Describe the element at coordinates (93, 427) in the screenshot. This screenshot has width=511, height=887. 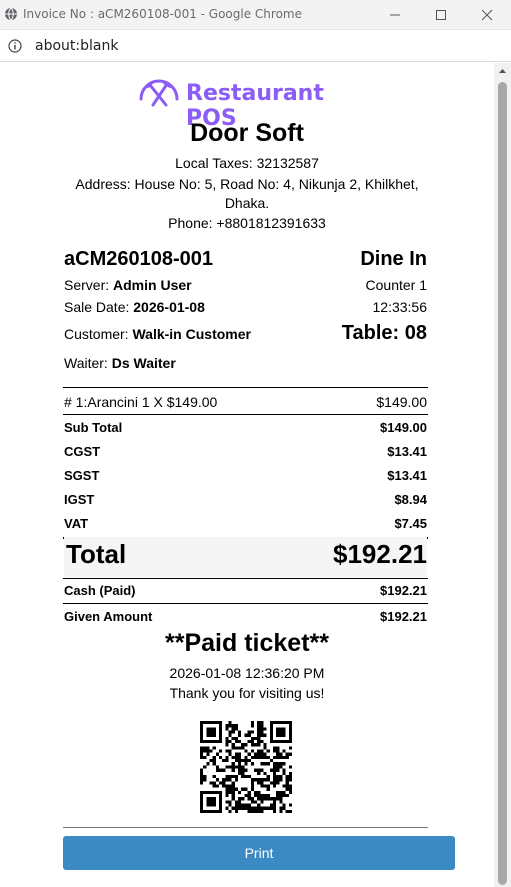
I see `subtotal-label: Sub Total` at that location.